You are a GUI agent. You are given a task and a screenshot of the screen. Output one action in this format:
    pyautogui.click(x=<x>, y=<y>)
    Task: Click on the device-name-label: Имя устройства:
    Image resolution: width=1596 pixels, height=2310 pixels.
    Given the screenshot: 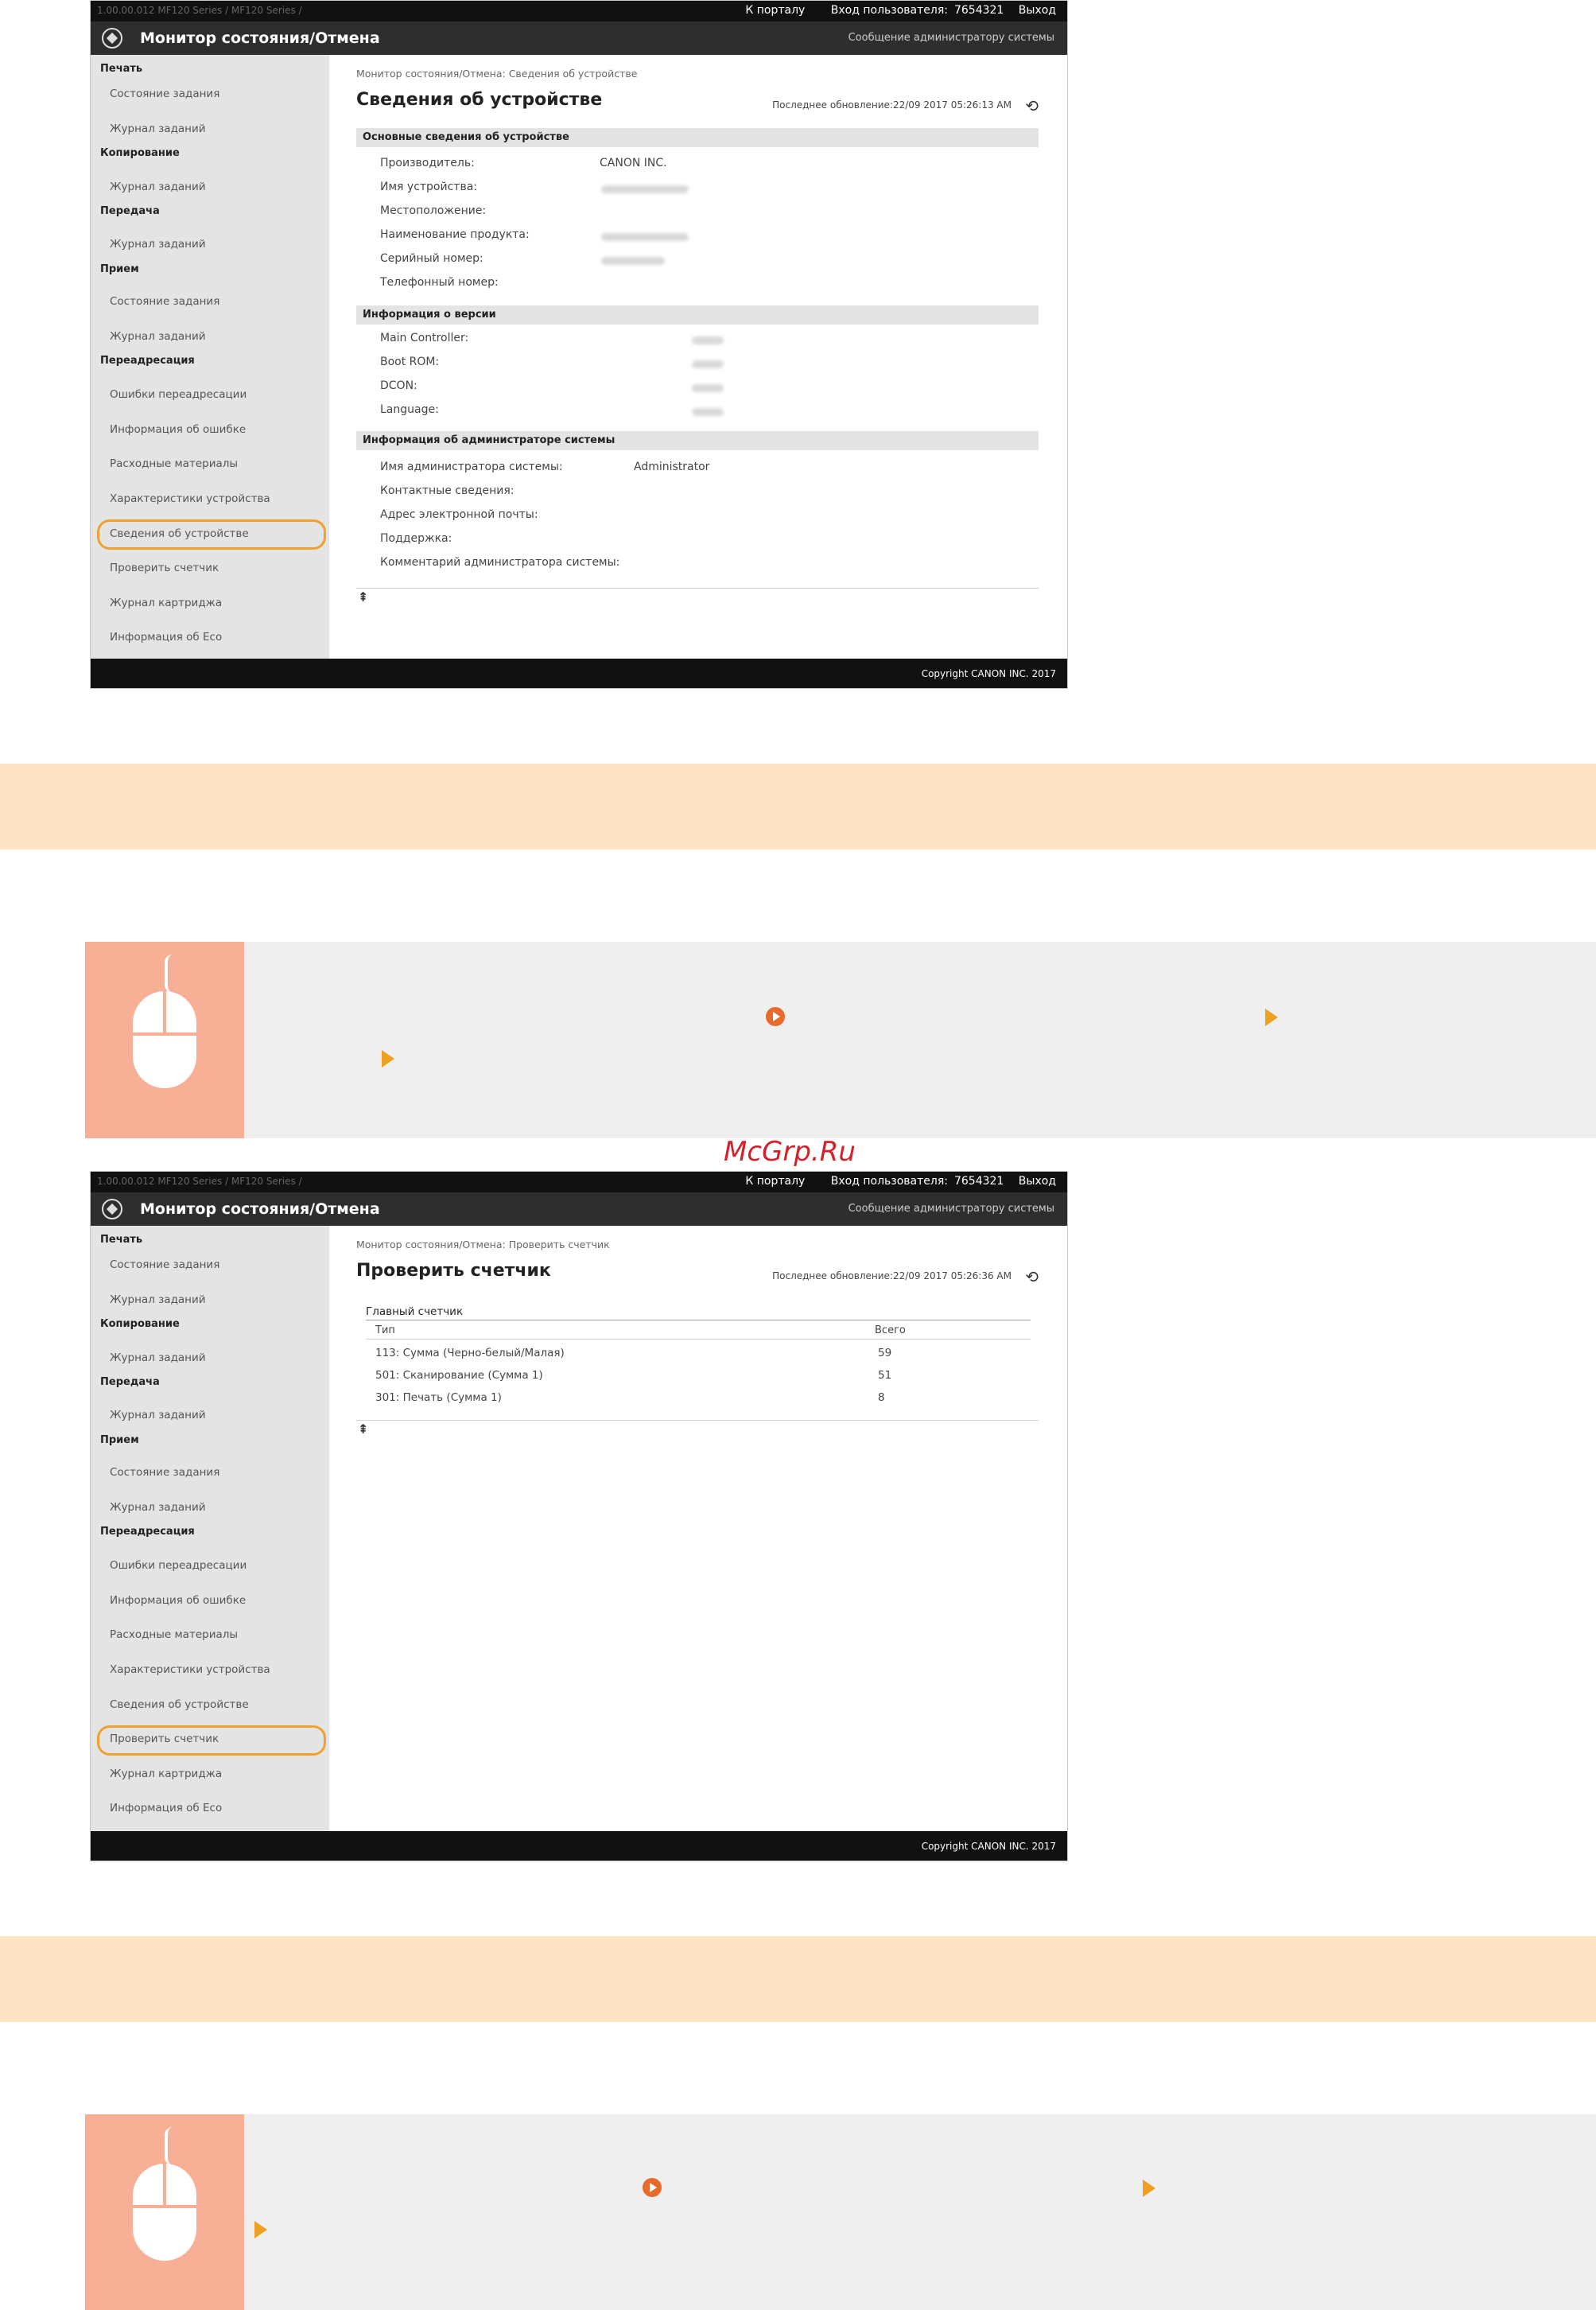 What is the action you would take?
    pyautogui.click(x=429, y=187)
    